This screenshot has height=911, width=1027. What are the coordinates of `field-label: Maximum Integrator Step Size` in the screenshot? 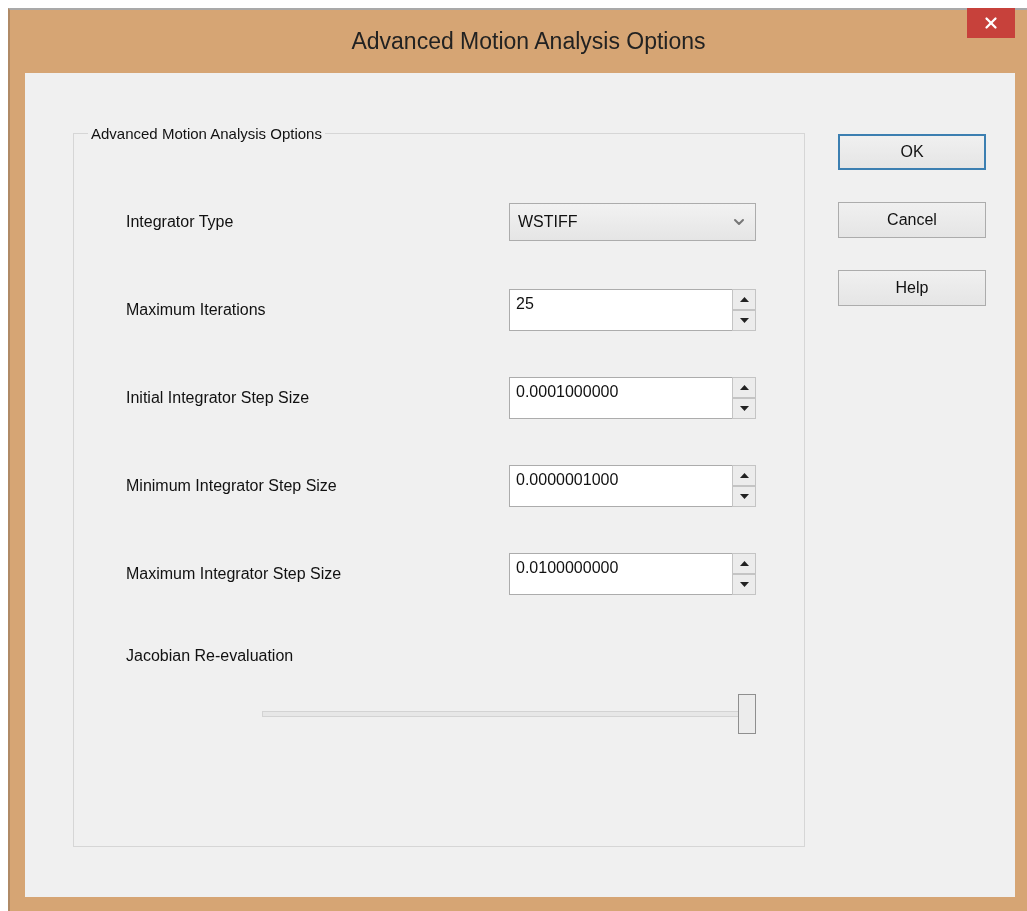 It's located at (234, 574).